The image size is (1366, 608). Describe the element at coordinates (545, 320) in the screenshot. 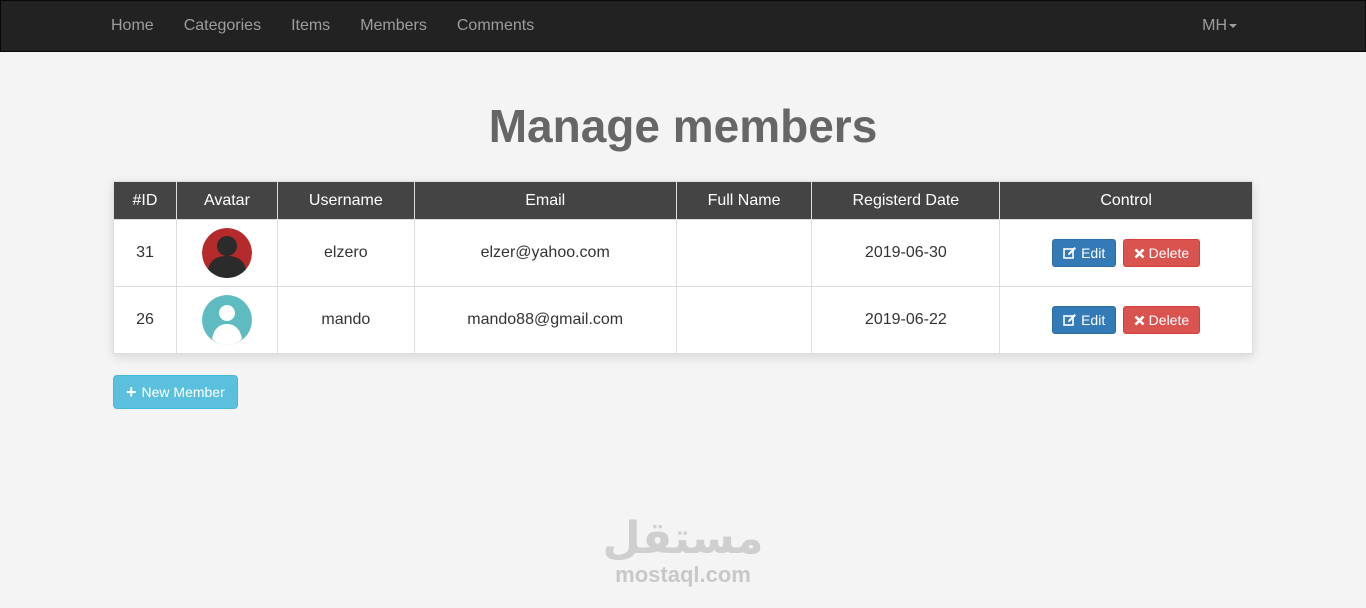

I see `cell-email: mando88@gmail.com` at that location.